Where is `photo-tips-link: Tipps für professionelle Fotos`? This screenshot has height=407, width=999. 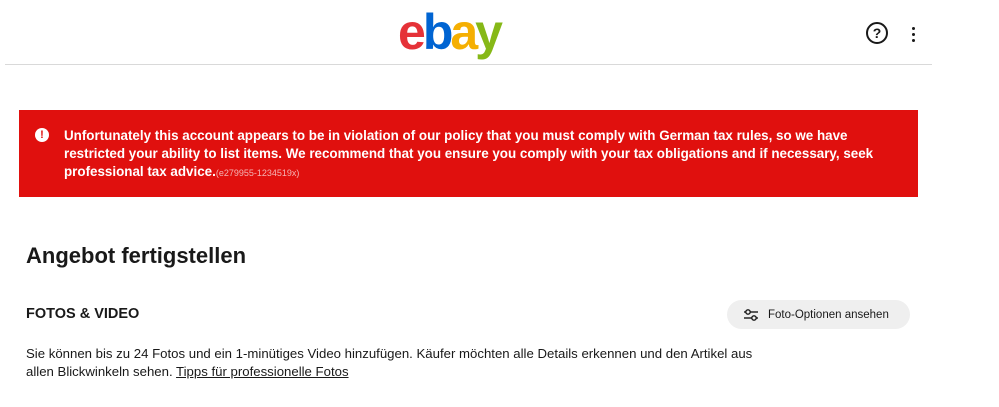 photo-tips-link: Tipps für professionelle Fotos is located at coordinates (262, 371).